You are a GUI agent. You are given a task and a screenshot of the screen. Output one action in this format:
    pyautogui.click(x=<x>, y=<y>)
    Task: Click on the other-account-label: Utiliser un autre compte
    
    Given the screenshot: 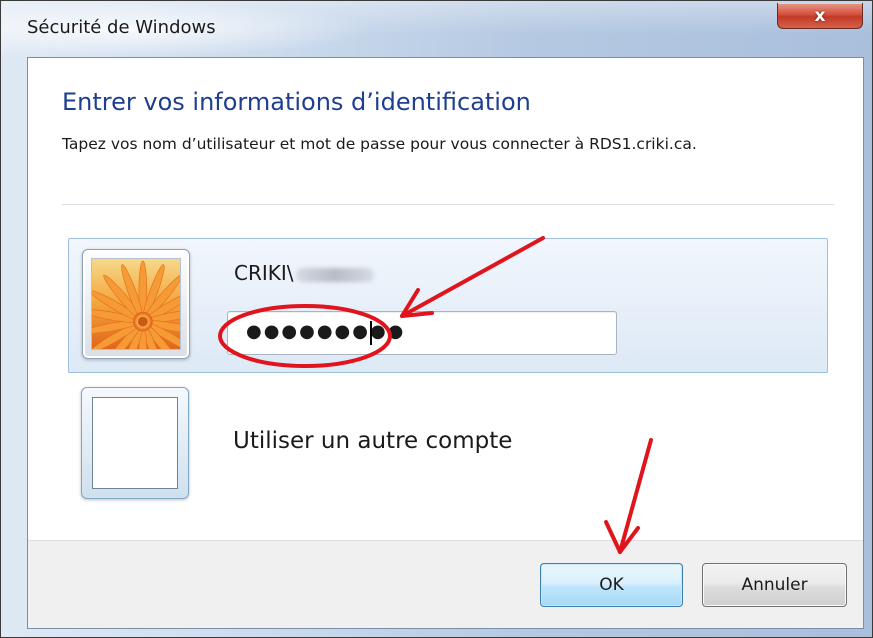 What is the action you would take?
    pyautogui.click(x=373, y=441)
    